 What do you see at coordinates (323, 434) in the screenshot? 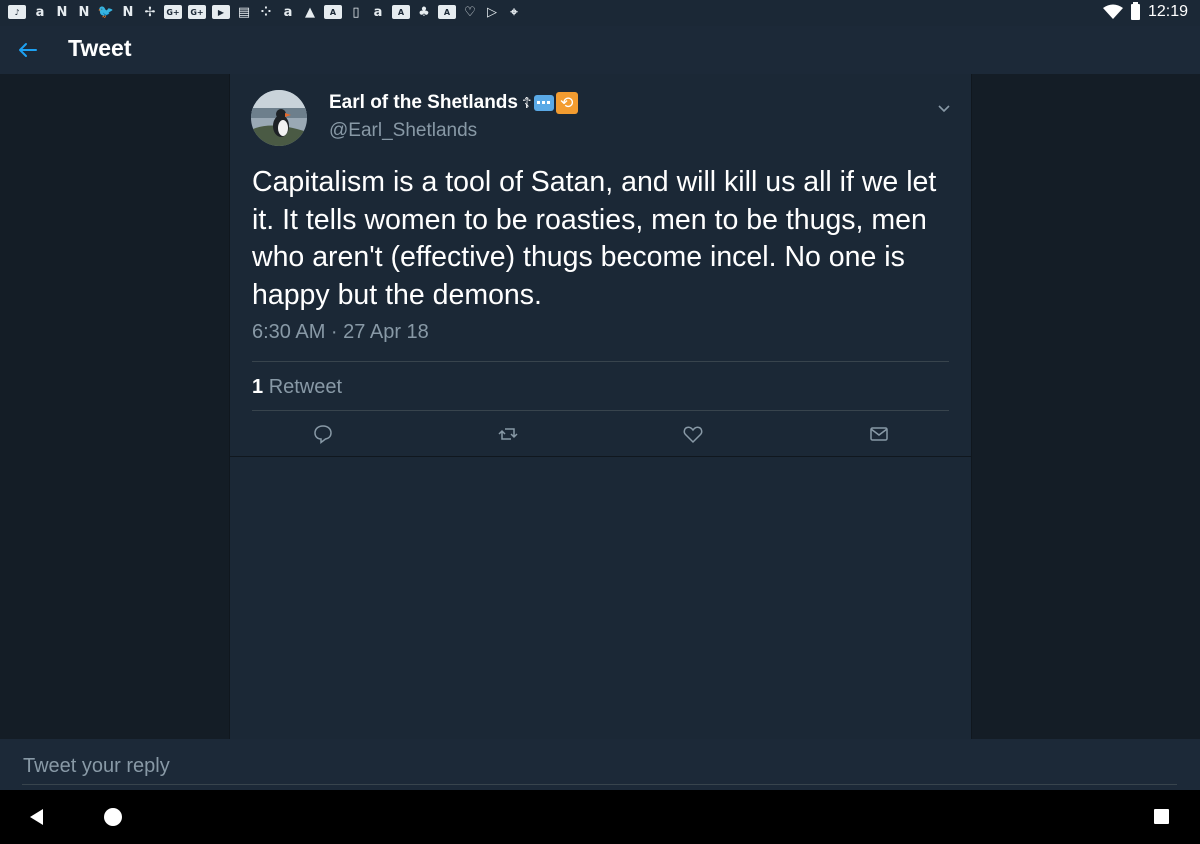
I see `reply-icon` at bounding box center [323, 434].